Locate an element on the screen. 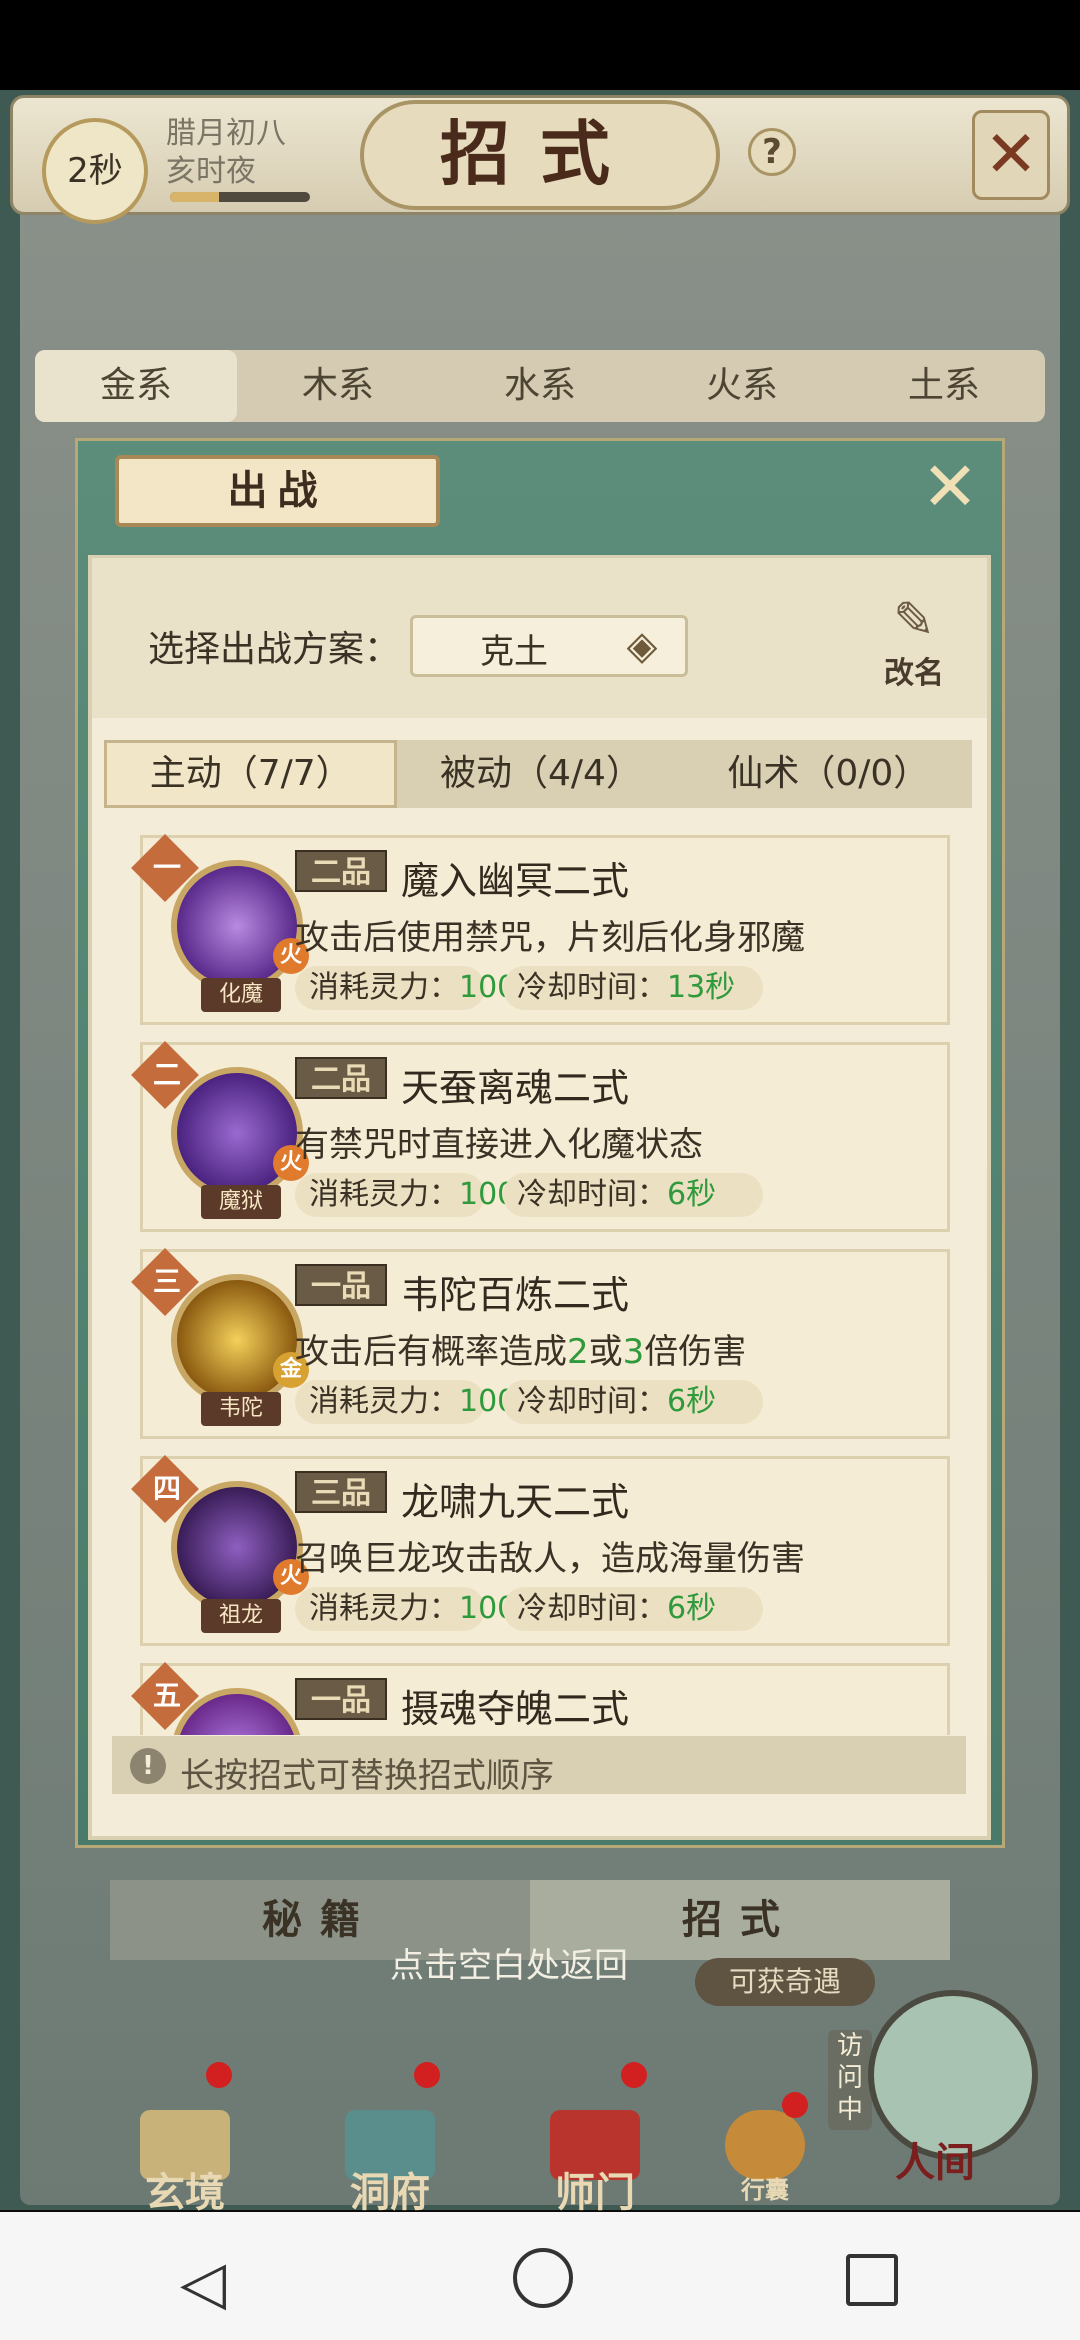 This screenshot has width=1080, height=2340. cooldown-pill: 冷却时间：13秒 is located at coordinates (633, 988).